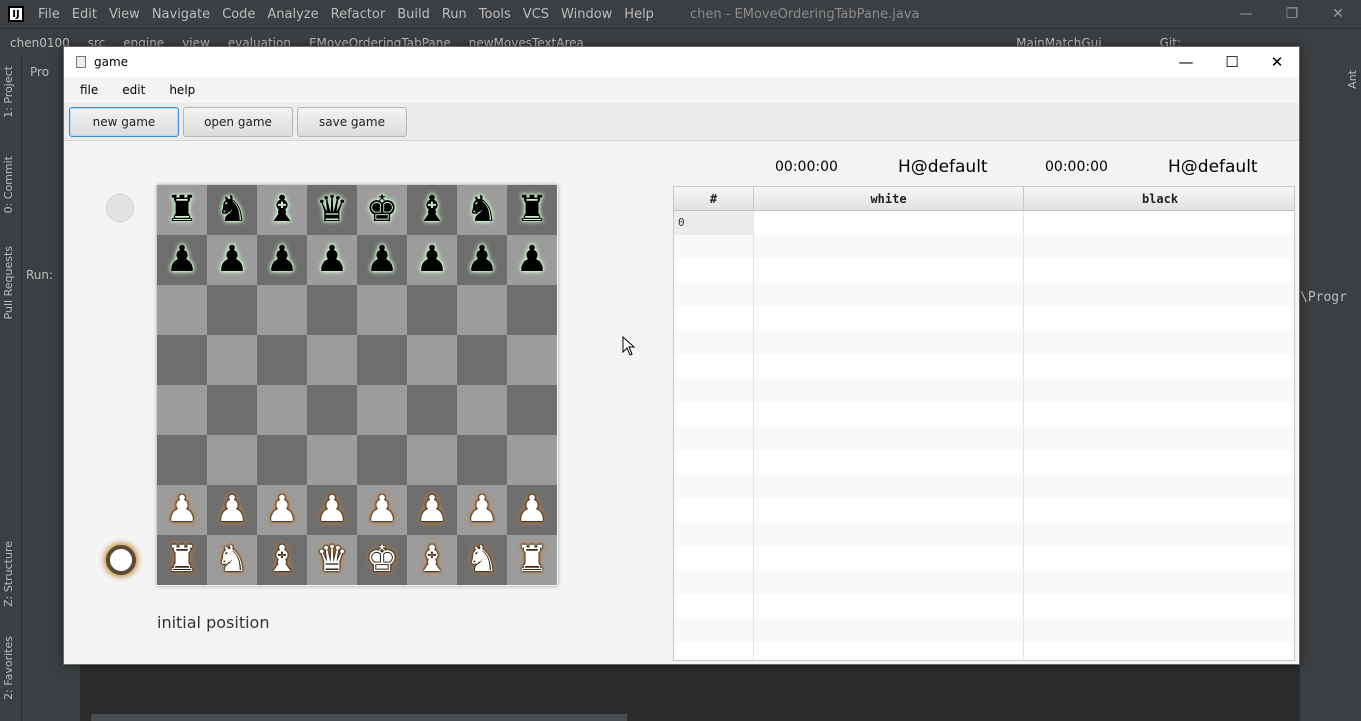 This screenshot has width=1361, height=721. Describe the element at coordinates (358, 14) in the screenshot. I see `ide-menu-refactor: Refactor` at that location.